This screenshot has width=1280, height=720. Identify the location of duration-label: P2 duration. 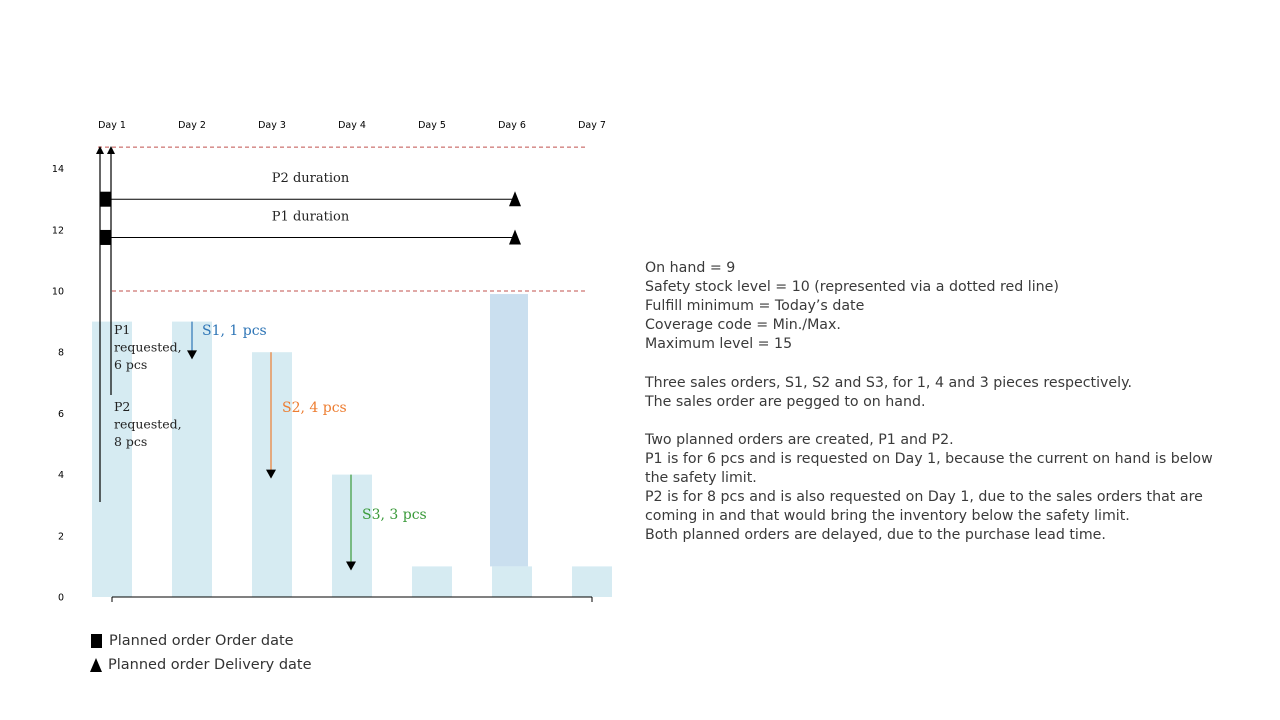
(311, 178).